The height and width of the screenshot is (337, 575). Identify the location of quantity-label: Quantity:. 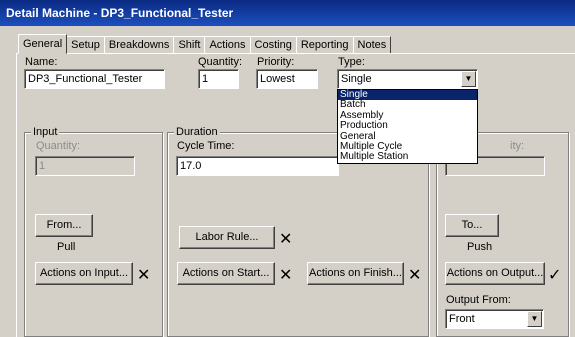
(220, 62).